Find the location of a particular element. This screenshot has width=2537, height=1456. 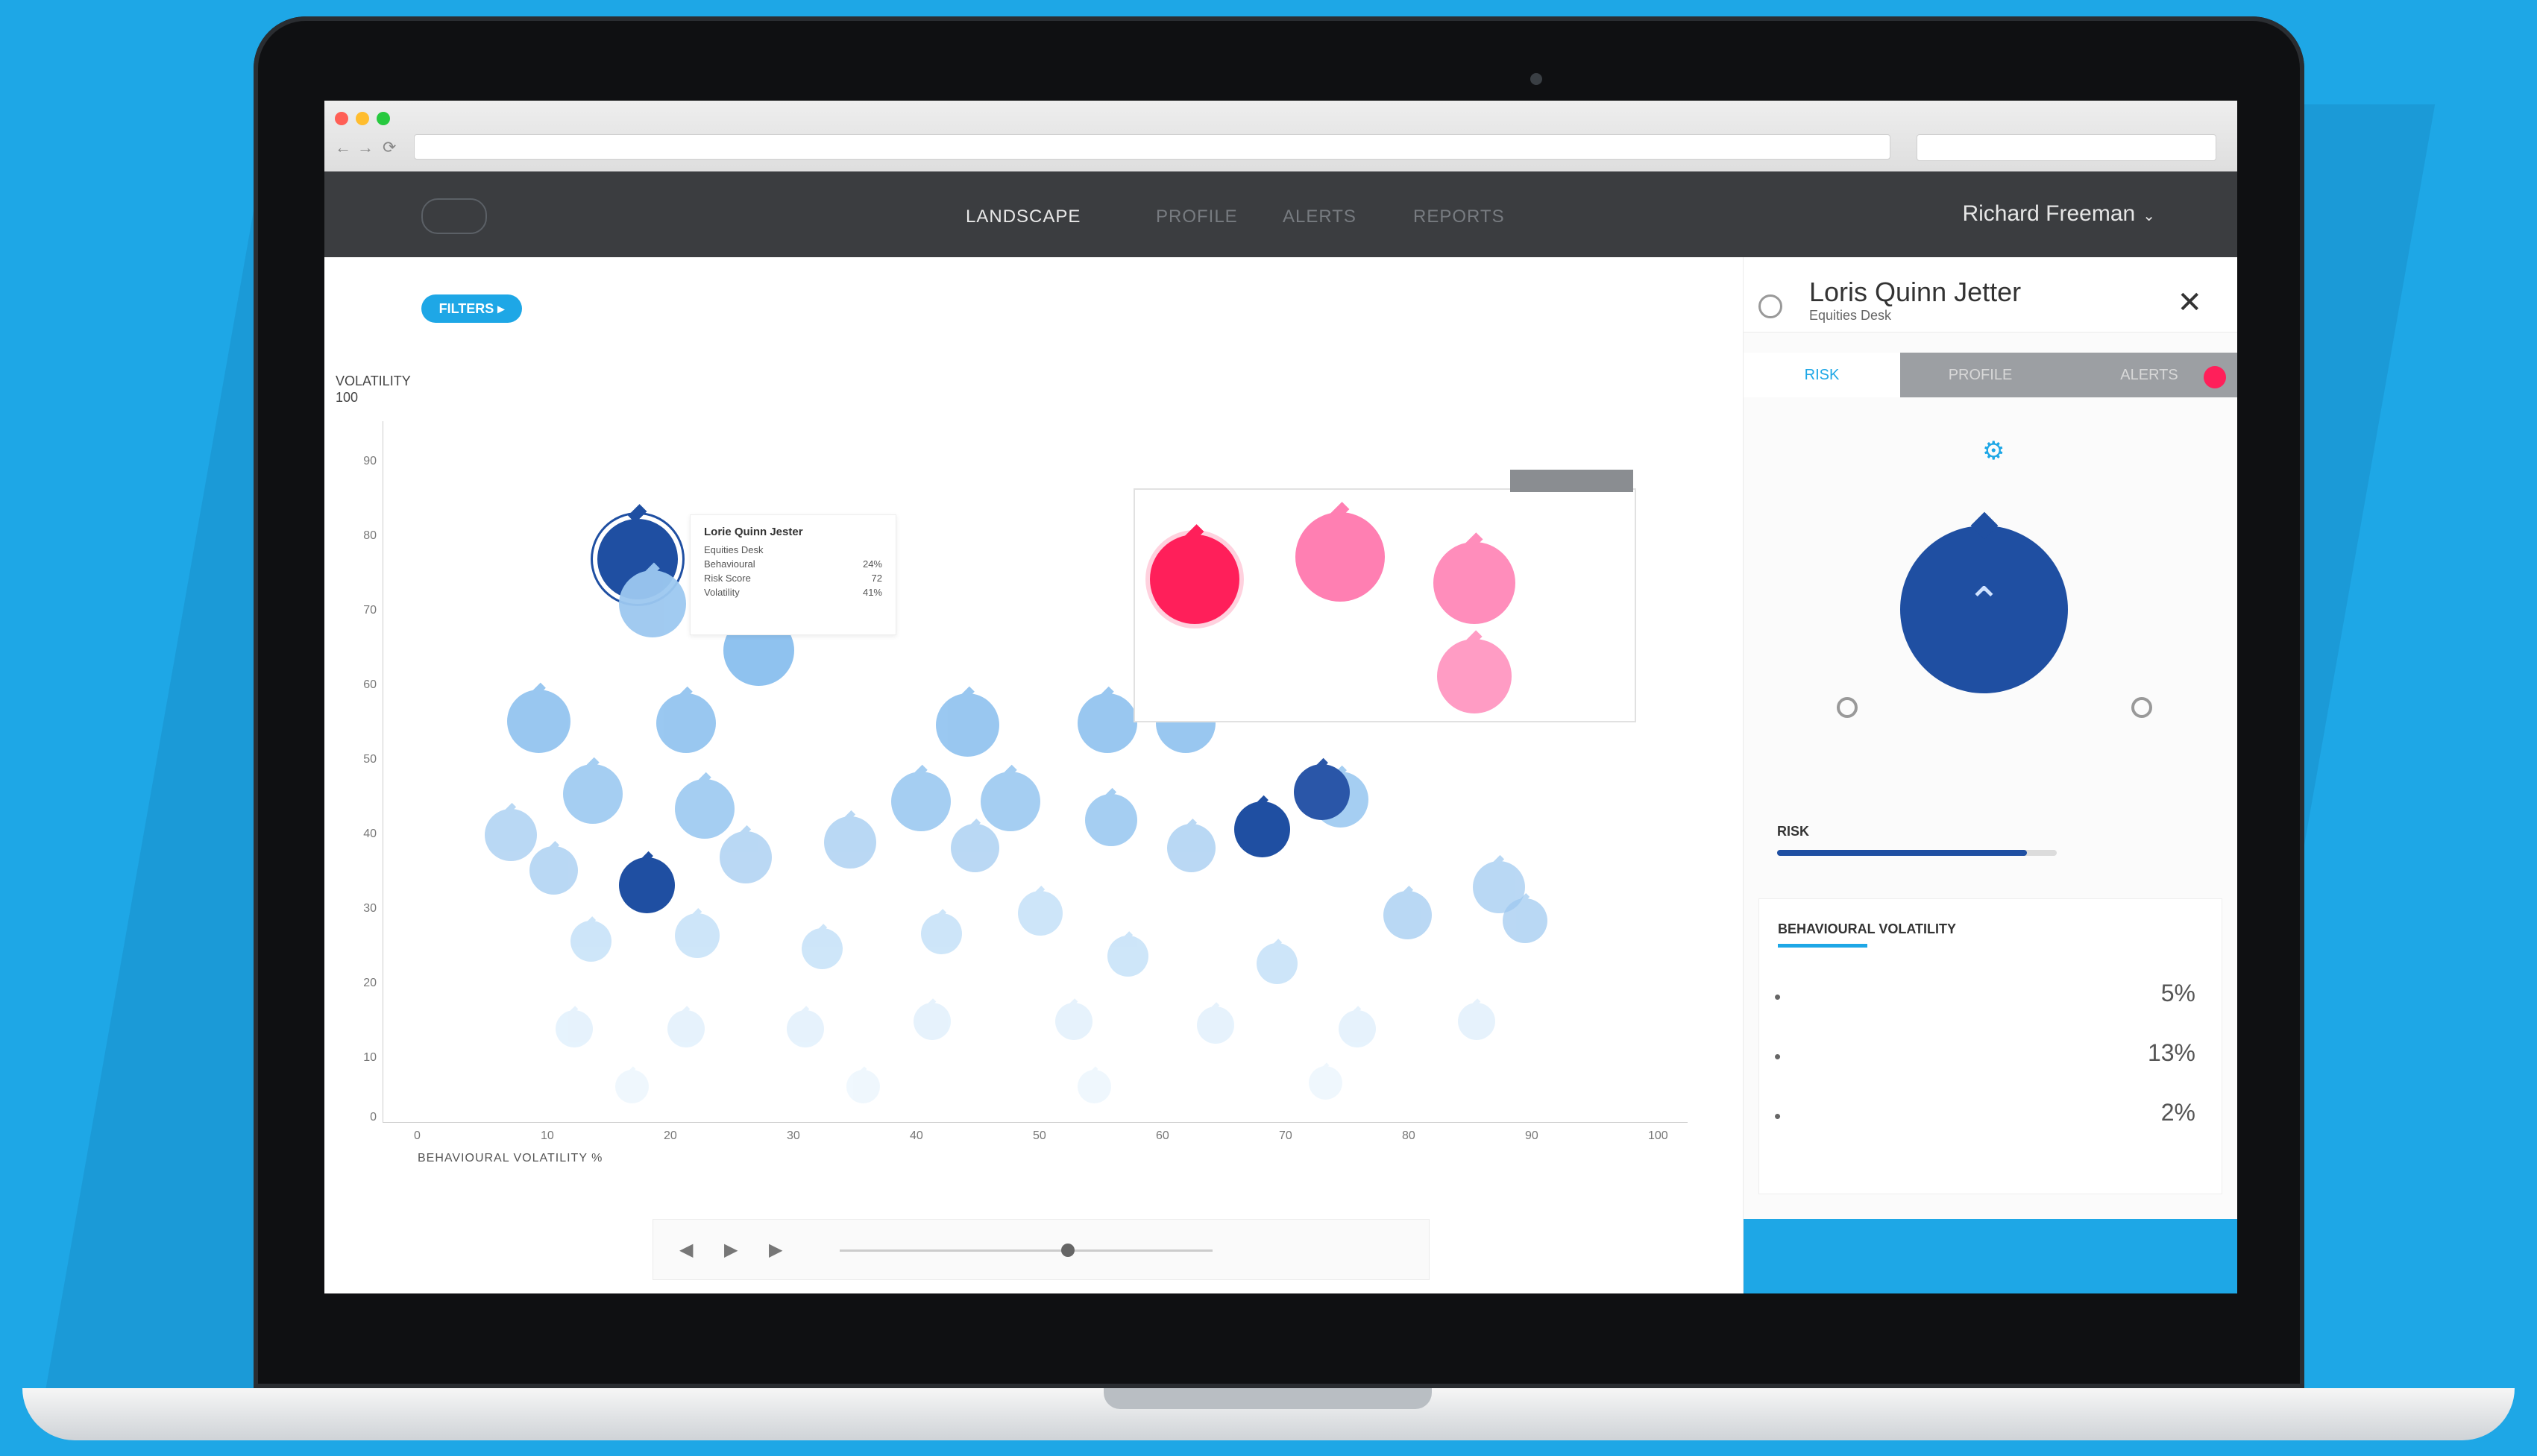

browser-search is located at coordinates (2066, 147).